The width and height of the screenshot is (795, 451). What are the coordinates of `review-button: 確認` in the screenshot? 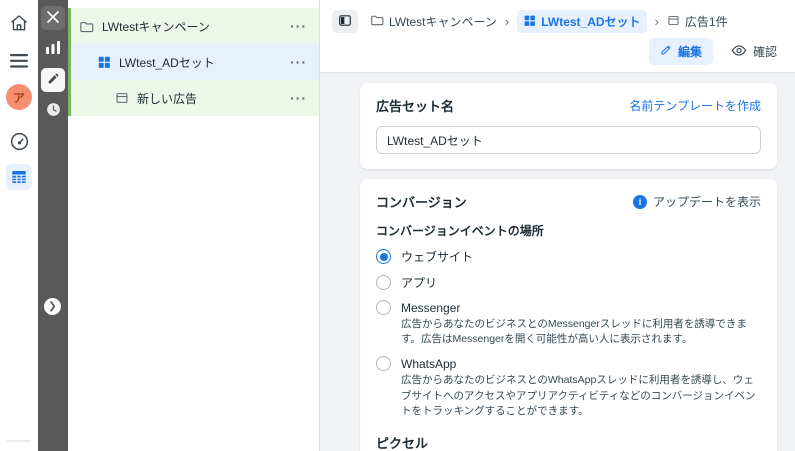 It's located at (754, 51).